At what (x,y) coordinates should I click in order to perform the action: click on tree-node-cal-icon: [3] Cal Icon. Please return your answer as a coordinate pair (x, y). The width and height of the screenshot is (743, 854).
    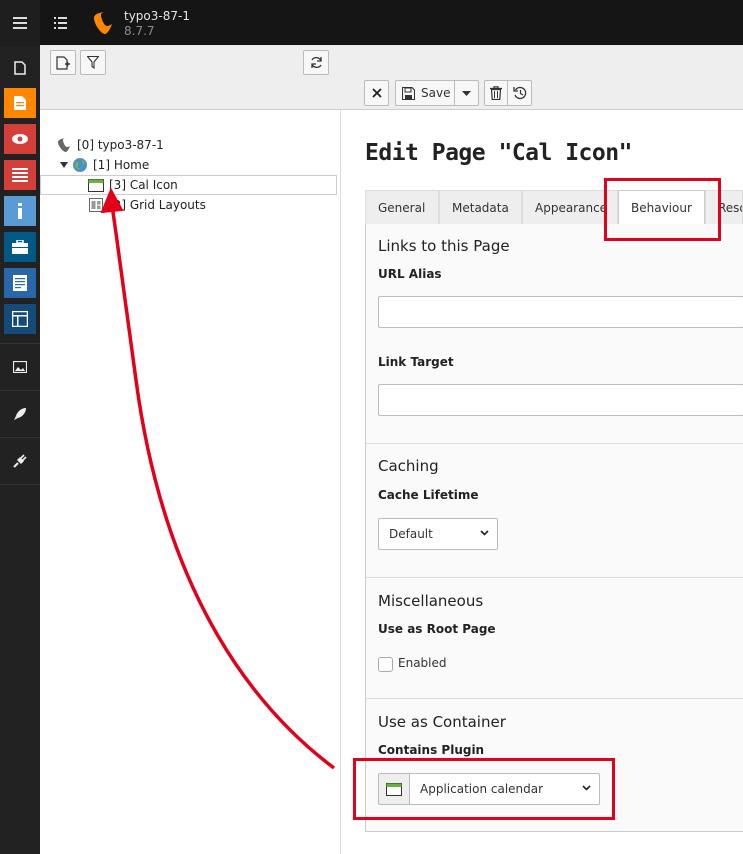
    Looking at the image, I should click on (133, 185).